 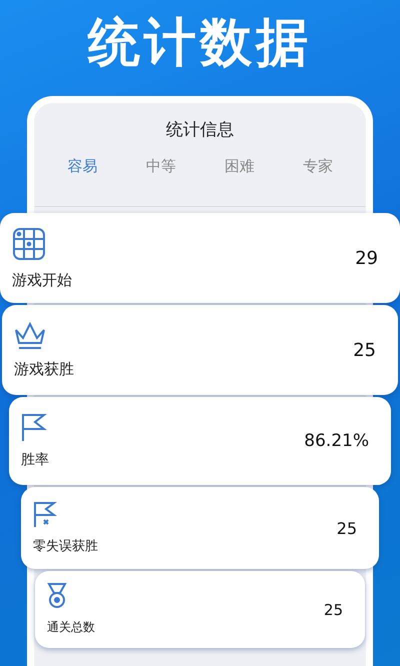 I want to click on stat-label: 通关总数, so click(x=71, y=627).